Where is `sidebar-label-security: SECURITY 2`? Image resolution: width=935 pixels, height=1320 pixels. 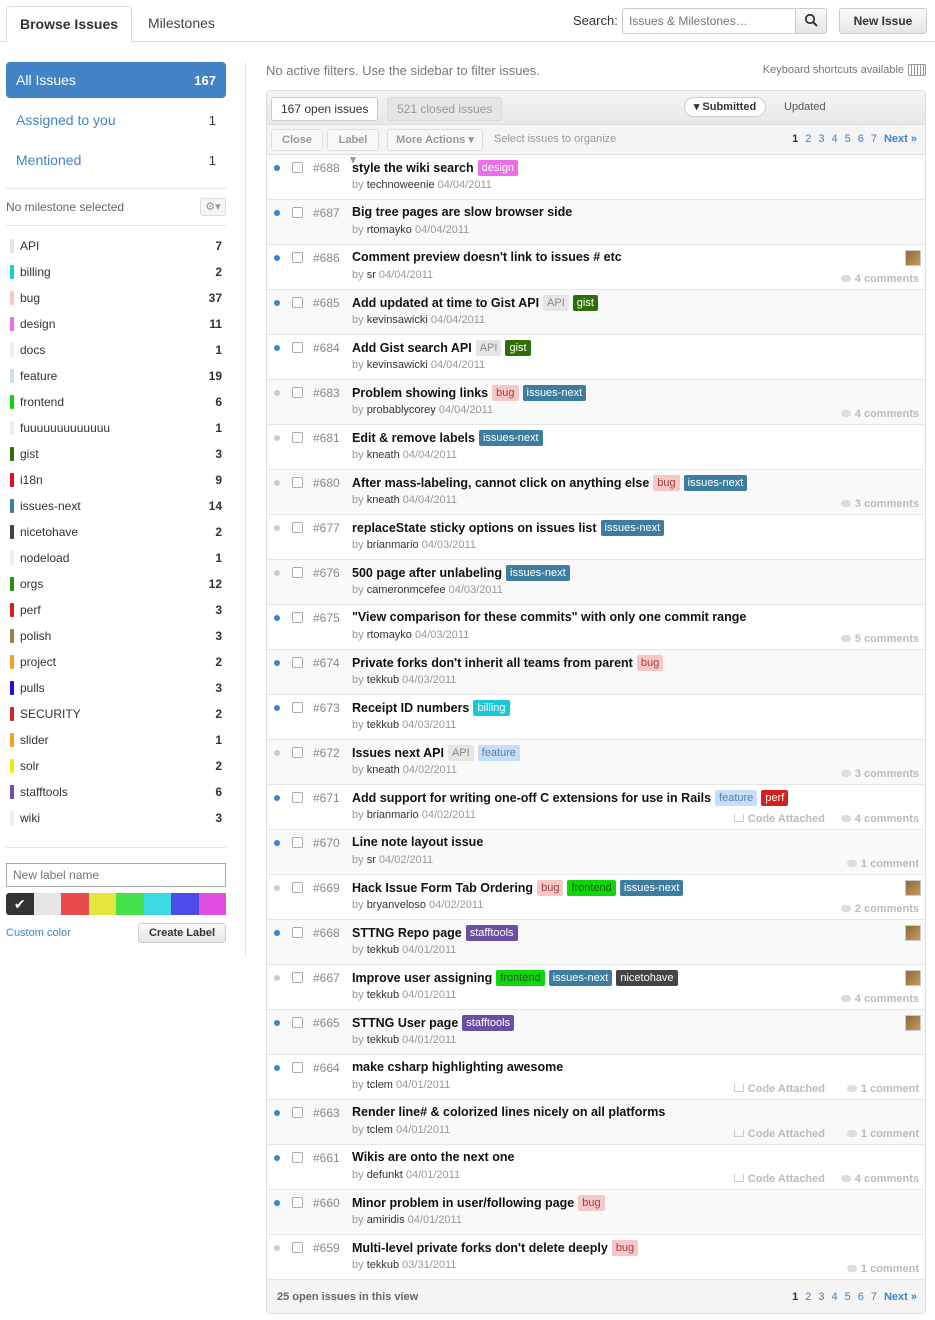
sidebar-label-security: SECURITY 2 is located at coordinates (116, 714).